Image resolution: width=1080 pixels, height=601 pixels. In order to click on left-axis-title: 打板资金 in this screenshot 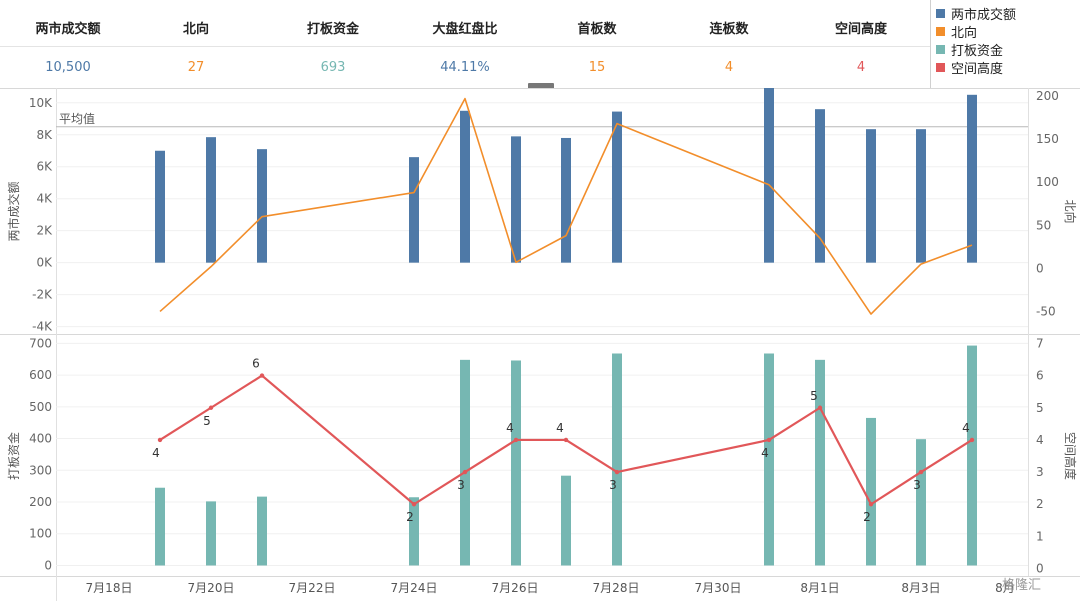, I will do `click(13, 456)`.